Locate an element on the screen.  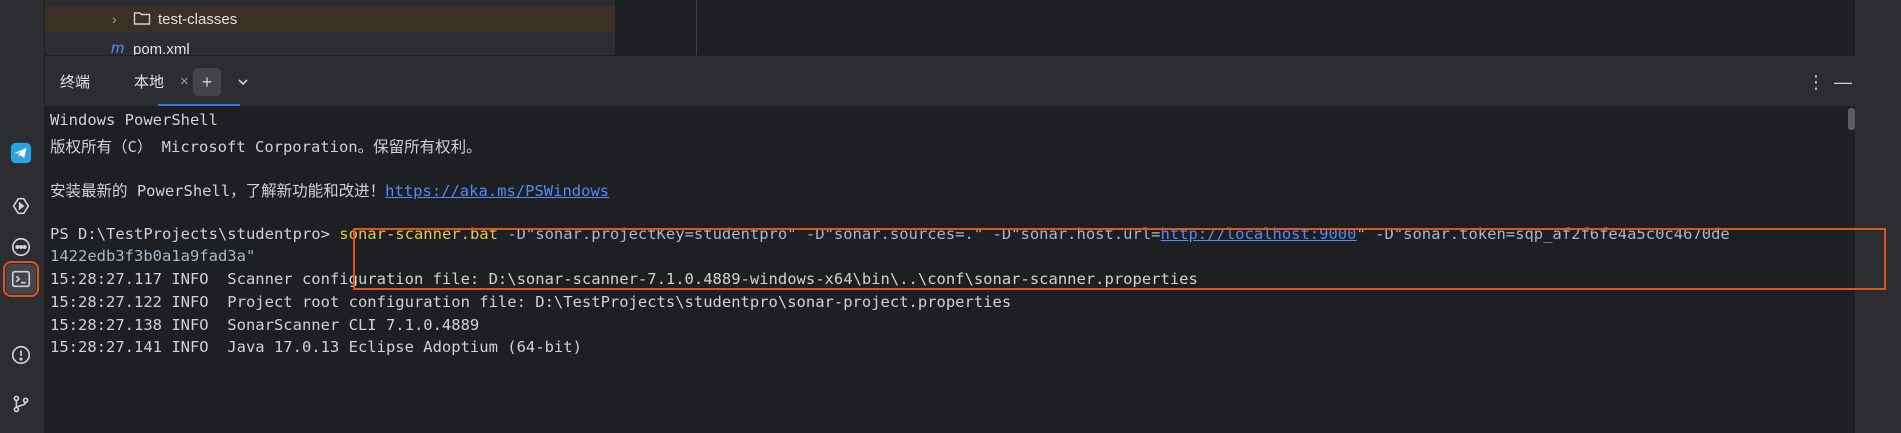
editor-divider is located at coordinates (696, 27).